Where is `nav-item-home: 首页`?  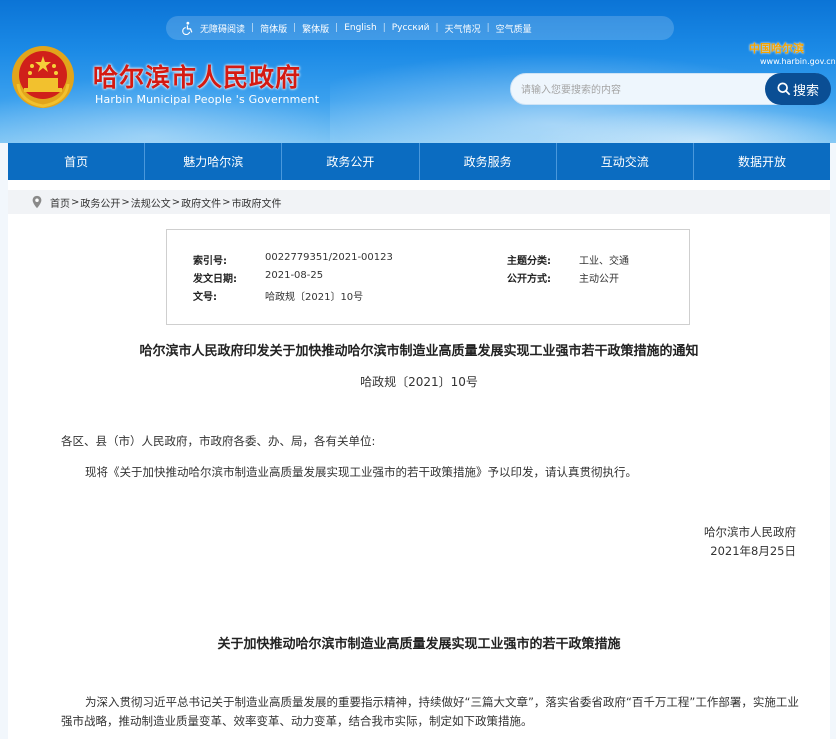 nav-item-home: 首页 is located at coordinates (76, 161).